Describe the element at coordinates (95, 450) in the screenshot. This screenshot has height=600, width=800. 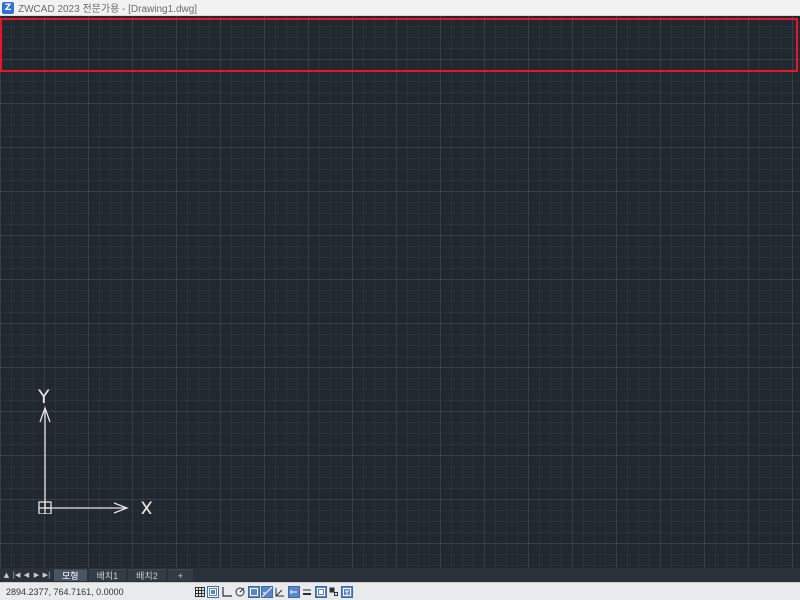
I see `ucs-axis-icon: Y X` at that location.